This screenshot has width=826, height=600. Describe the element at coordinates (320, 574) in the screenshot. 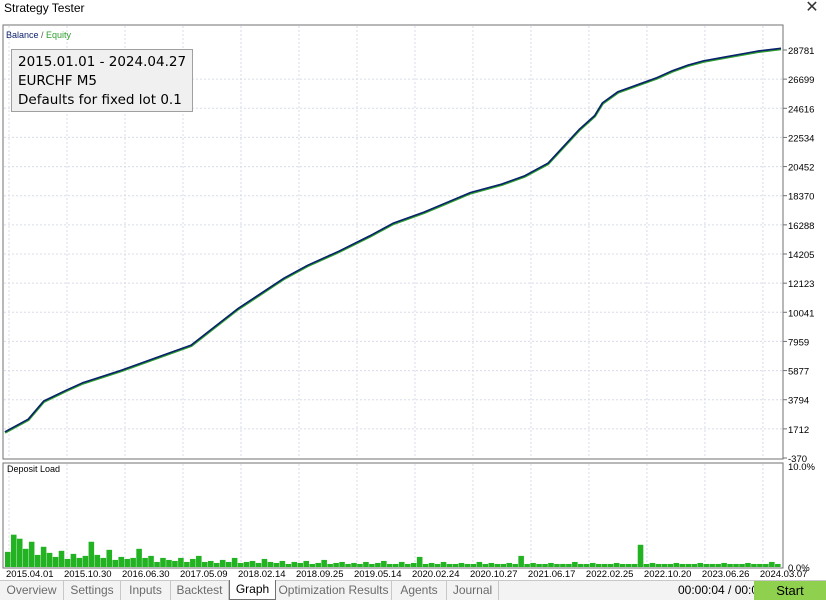

I see `x-axis-tick-label: 2018.09.25` at that location.